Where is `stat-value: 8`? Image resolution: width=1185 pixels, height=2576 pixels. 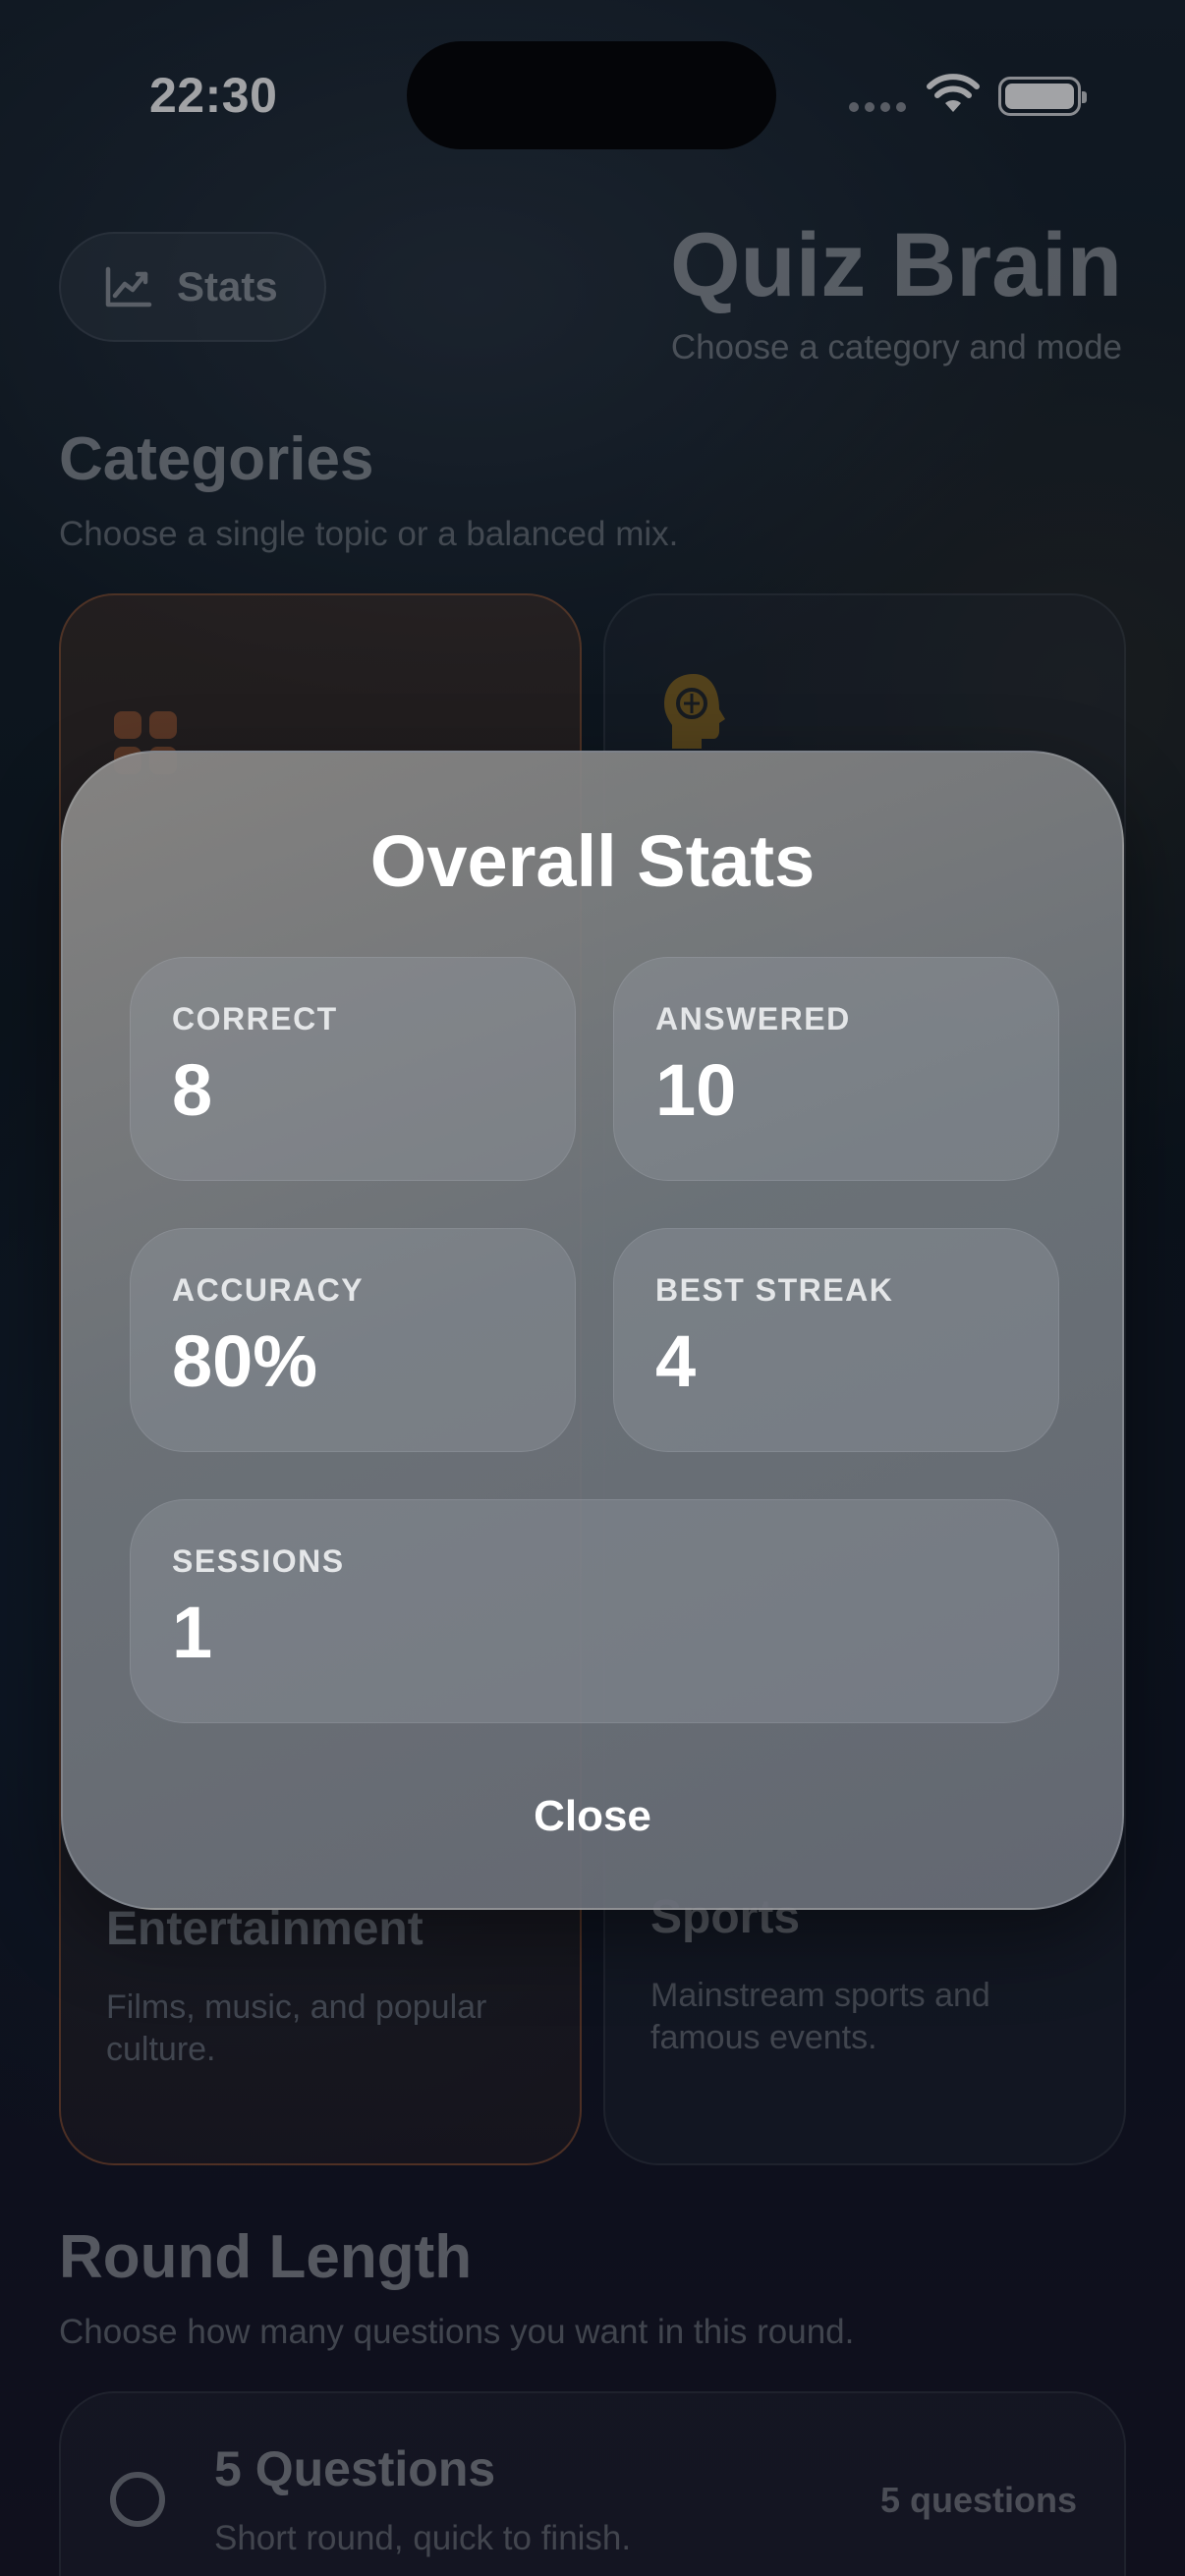
stat-value: 8 is located at coordinates (193, 1090).